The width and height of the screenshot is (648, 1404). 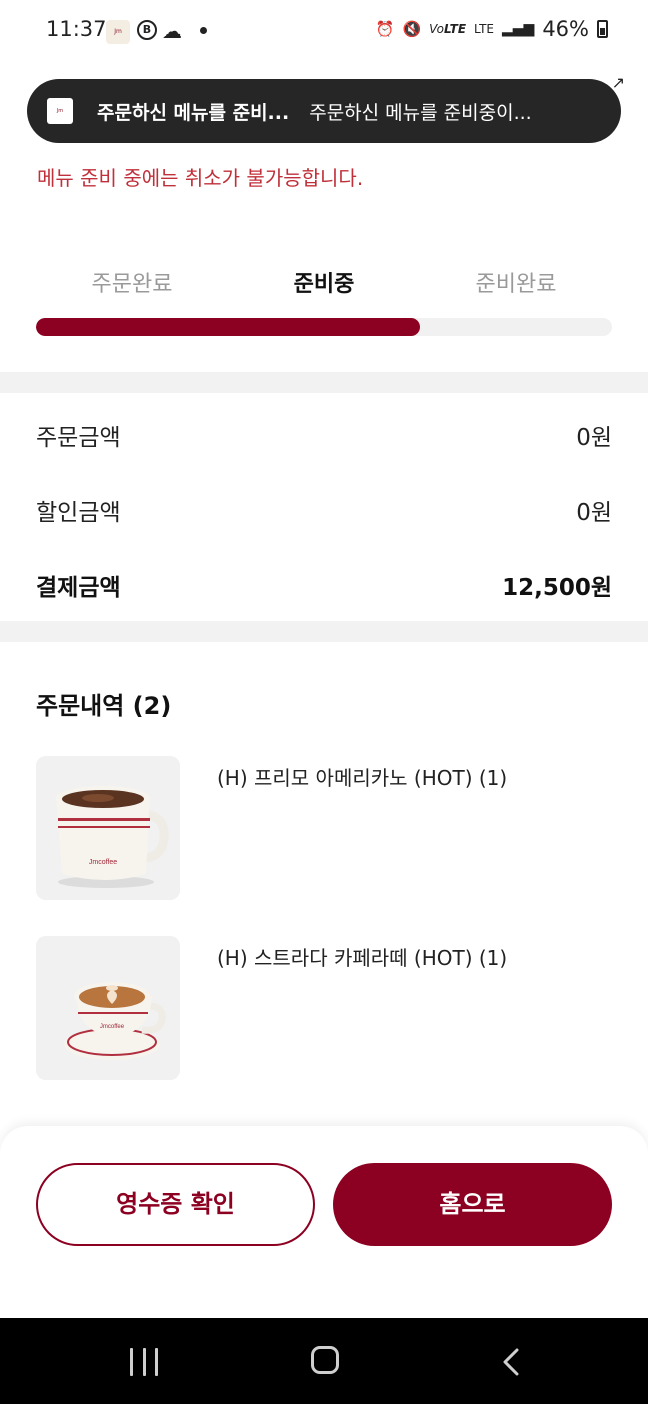 I want to click on order-amount-row: 주문금액 0원, so click(x=324, y=435).